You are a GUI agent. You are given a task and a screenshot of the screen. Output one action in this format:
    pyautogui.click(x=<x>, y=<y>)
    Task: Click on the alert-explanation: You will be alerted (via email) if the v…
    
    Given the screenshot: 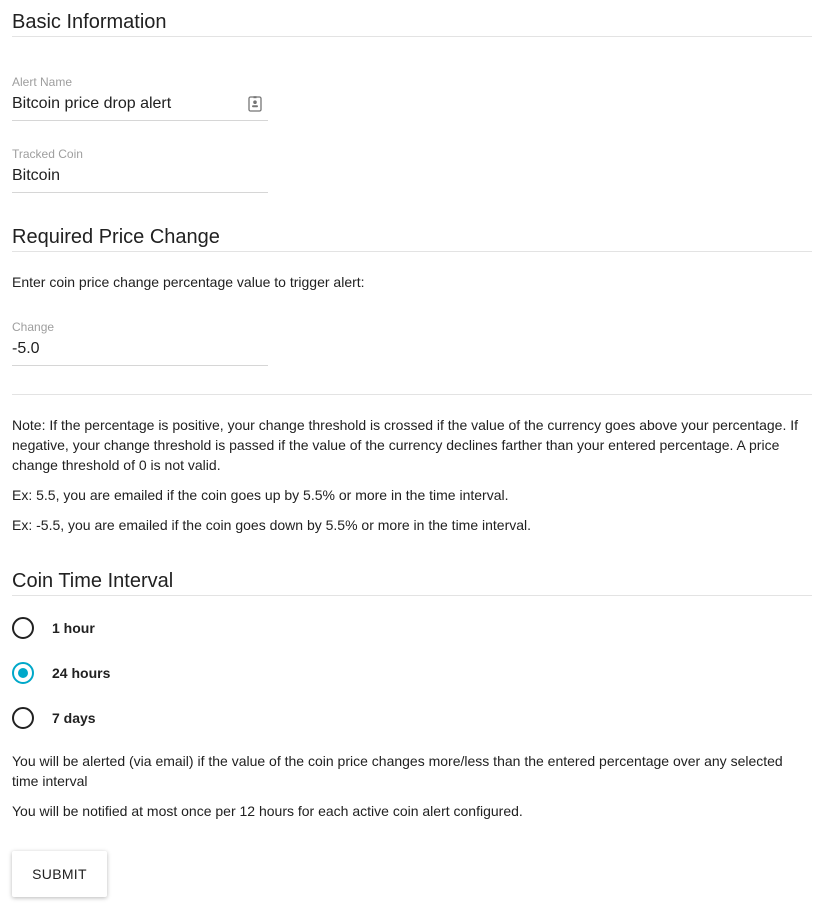 What is the action you would take?
    pyautogui.click(x=397, y=771)
    